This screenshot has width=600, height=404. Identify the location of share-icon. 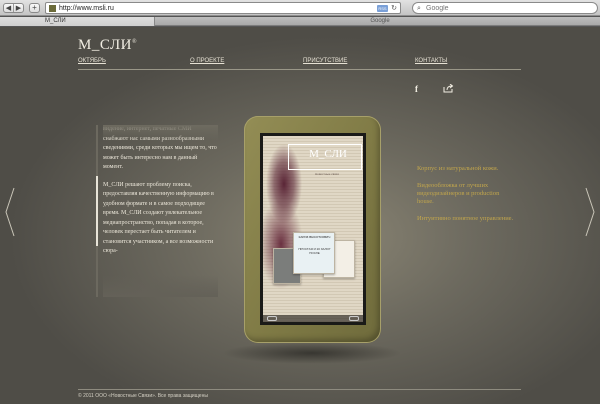
(448, 88).